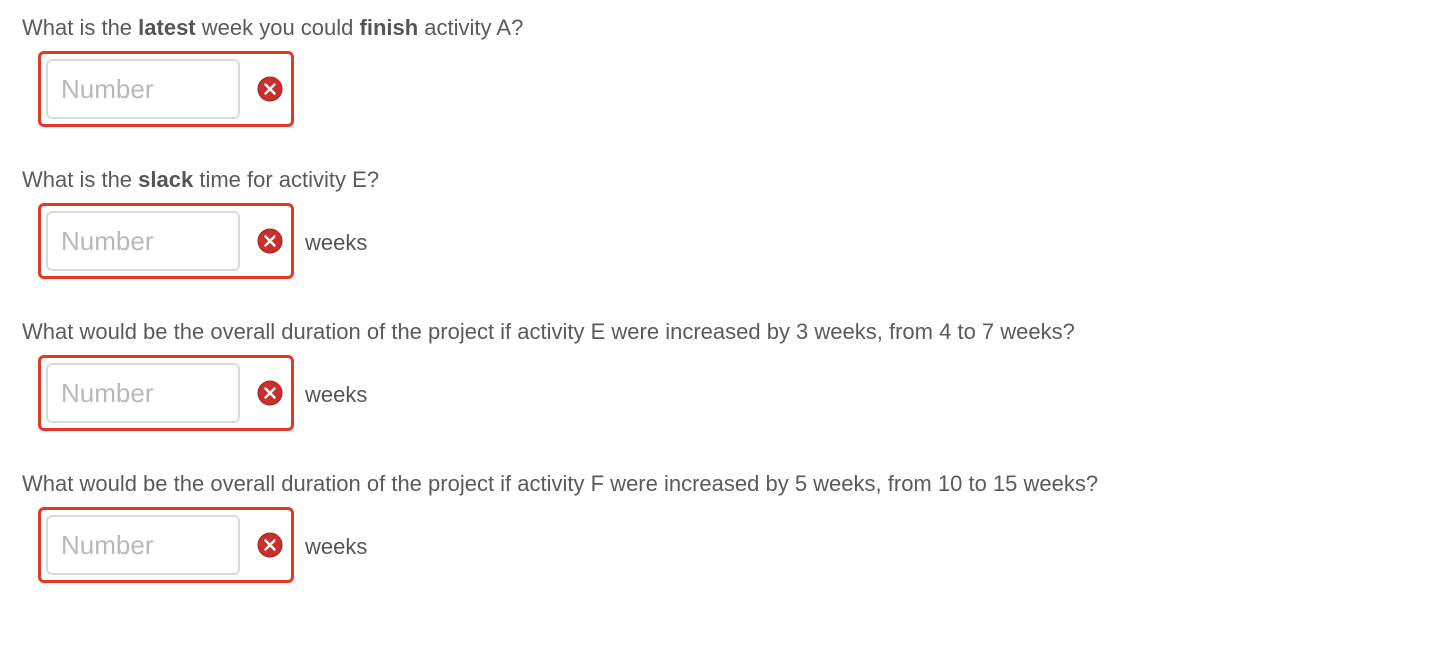 This screenshot has width=1442, height=654. I want to click on question-3-unit-label: weeks, so click(336, 394).